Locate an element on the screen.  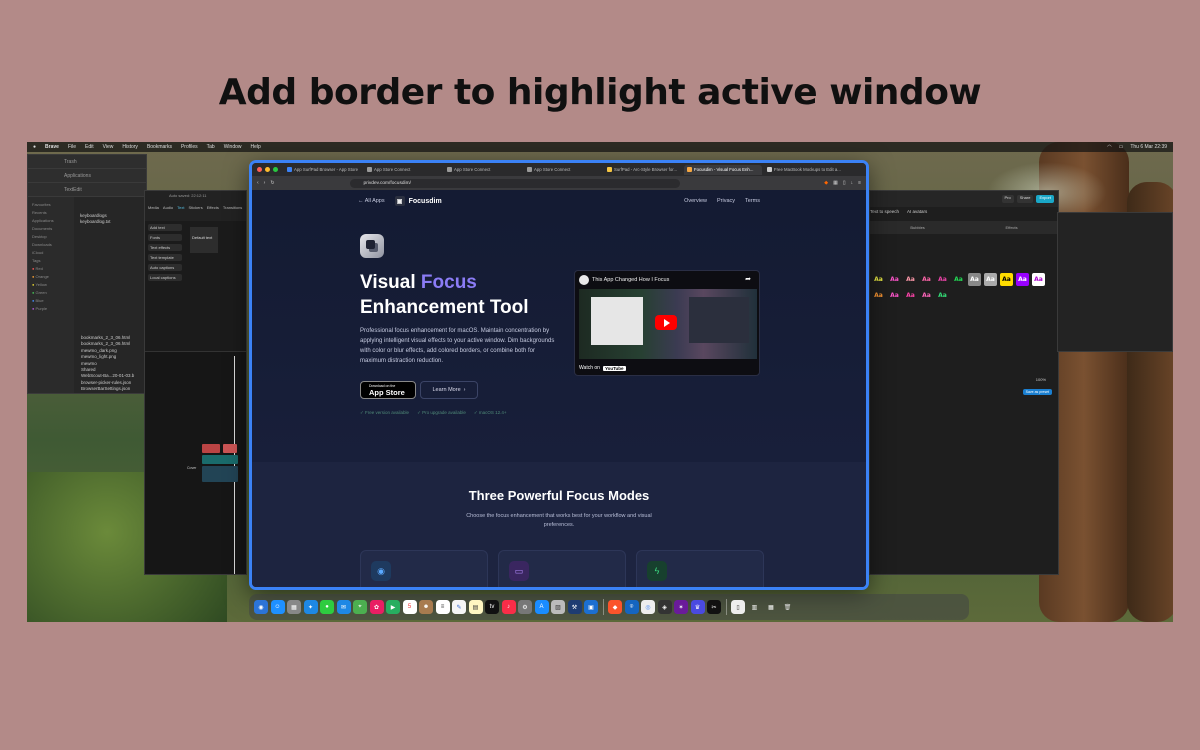
tag-item: ● Blue is located at coordinates (51, 301).